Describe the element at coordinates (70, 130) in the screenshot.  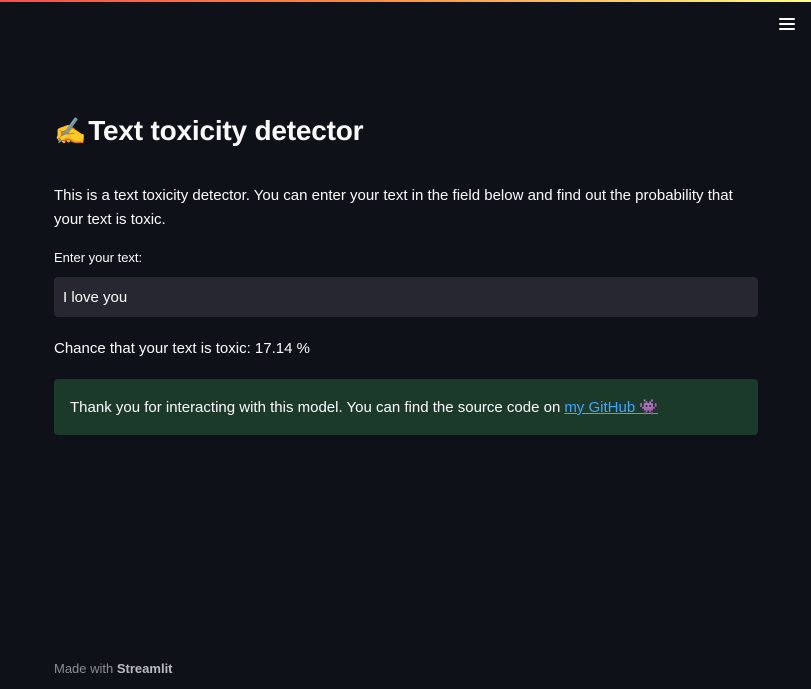
I see `writing-hand-icon: ✍️` at that location.